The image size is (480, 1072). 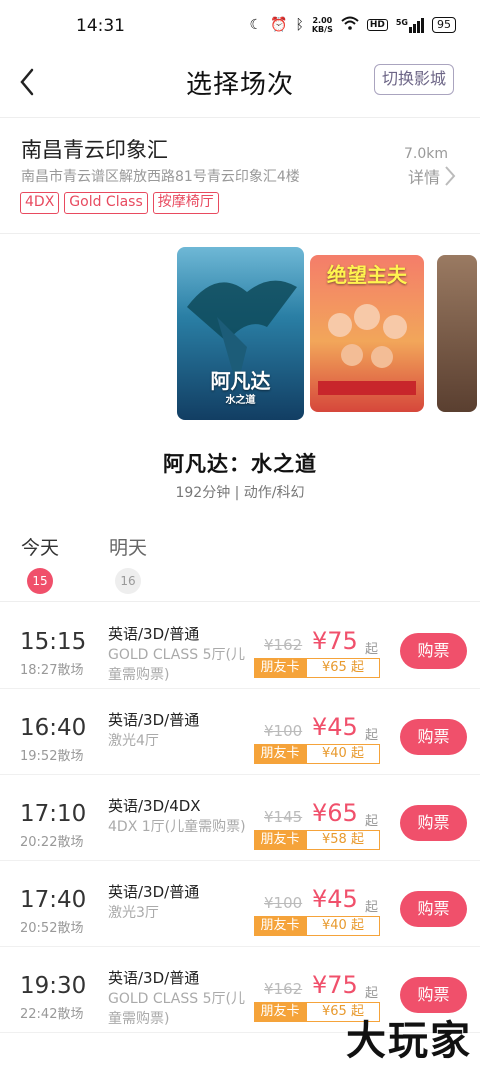 What do you see at coordinates (52, 756) in the screenshot?
I see `end-time: 19:52散场` at bounding box center [52, 756].